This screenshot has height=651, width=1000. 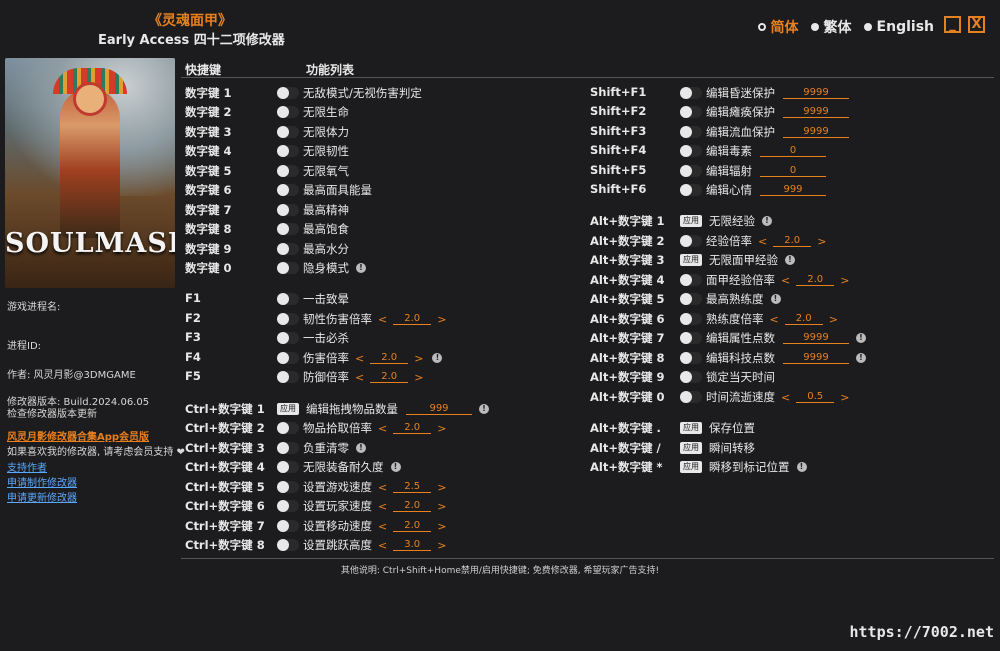 What do you see at coordinates (815, 397) in the screenshot?
I see `value-field: 0.5` at bounding box center [815, 397].